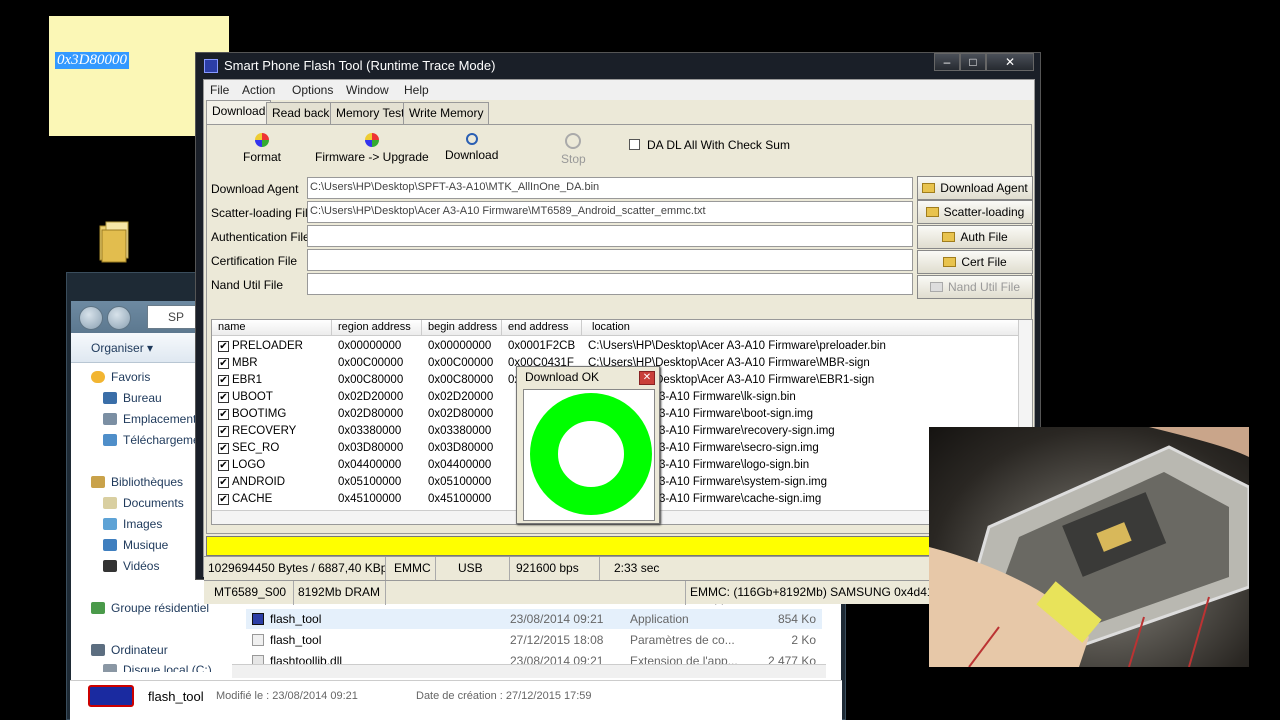  I want to click on partition-name: PRELOADER, so click(267, 346).